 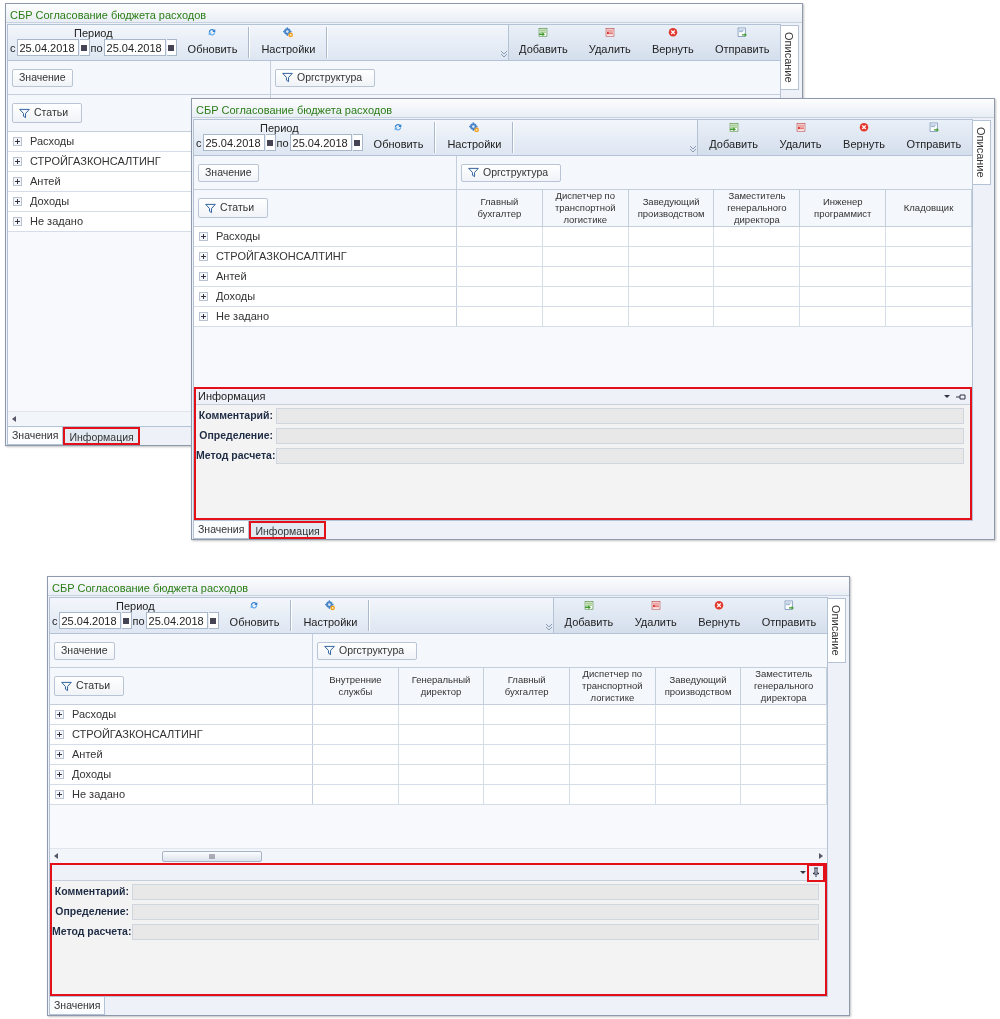 What do you see at coordinates (784, 686) in the screenshot?
I see `column-header: Заместитель генерального директора` at bounding box center [784, 686].